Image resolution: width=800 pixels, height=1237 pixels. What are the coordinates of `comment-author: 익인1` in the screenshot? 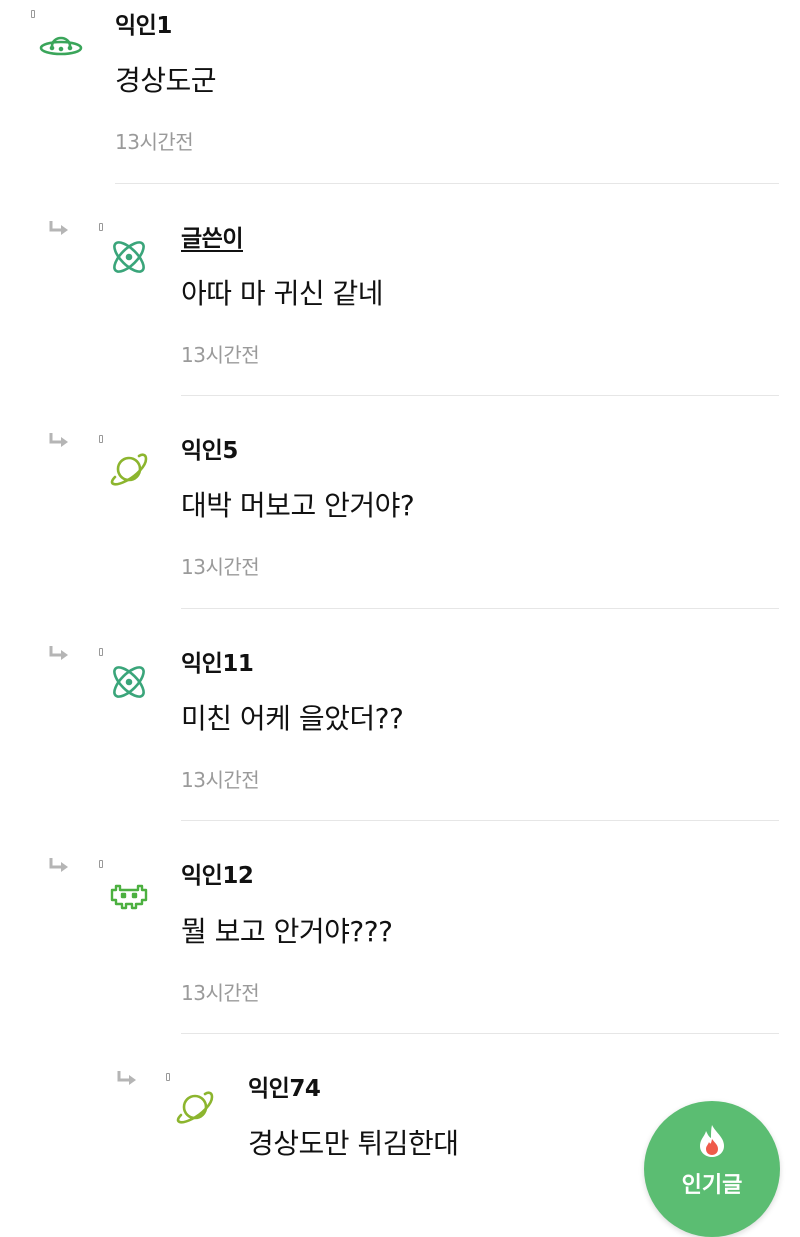 It's located at (143, 23).